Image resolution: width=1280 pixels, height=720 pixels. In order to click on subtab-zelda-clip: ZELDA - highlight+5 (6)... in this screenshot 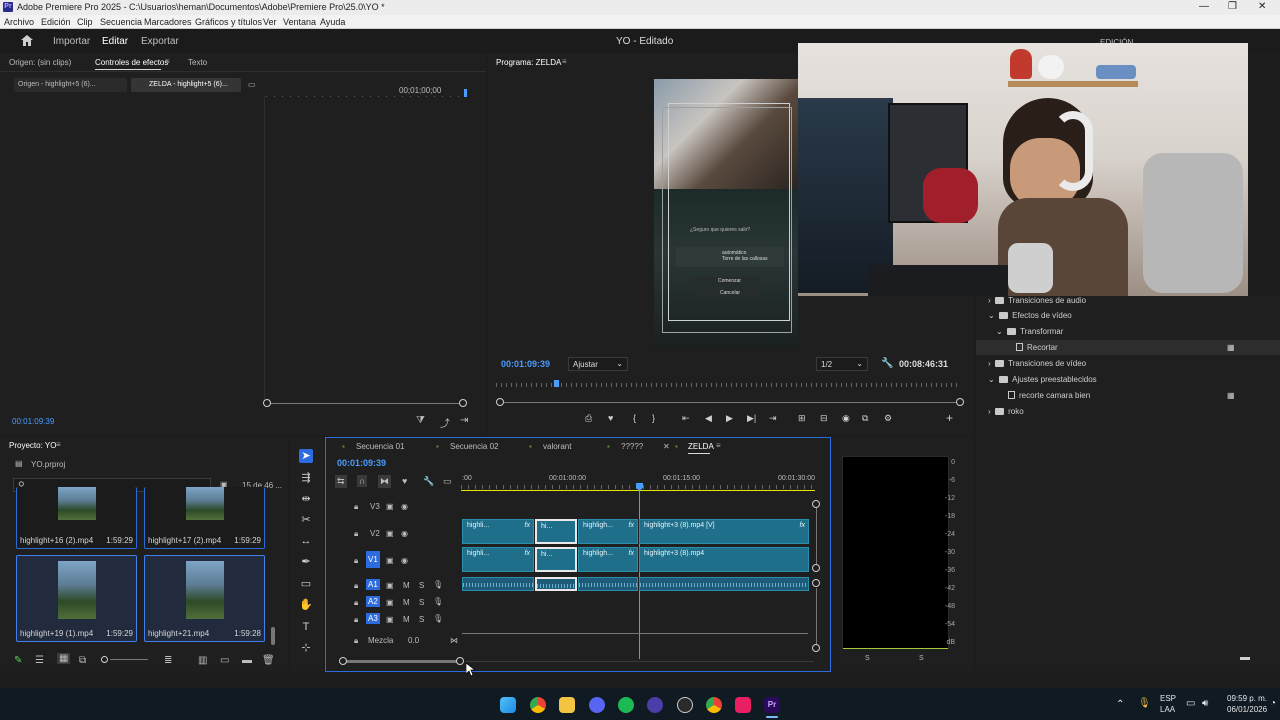, I will do `click(186, 85)`.